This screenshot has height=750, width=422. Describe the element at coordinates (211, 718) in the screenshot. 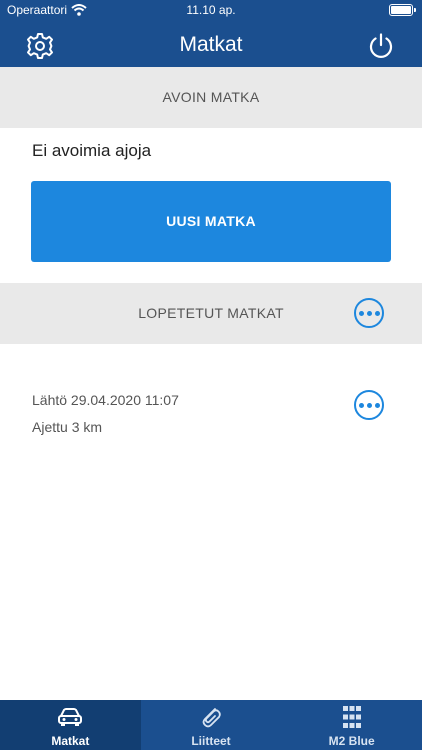

I see `paperclip-icon` at that location.